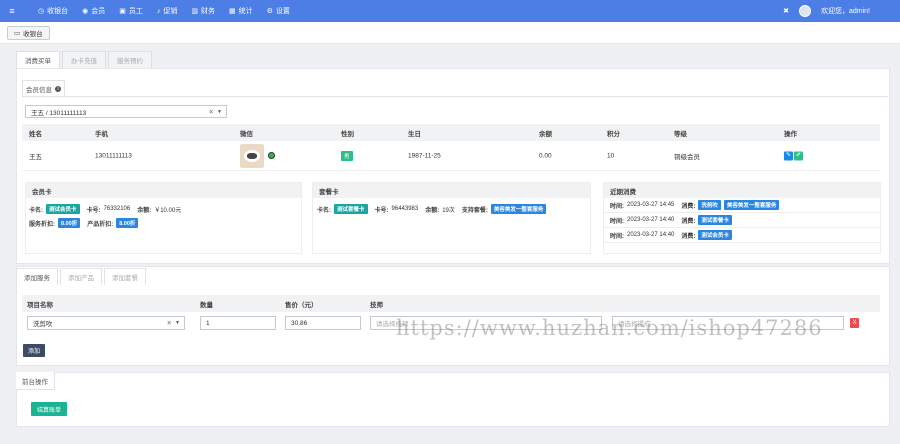  What do you see at coordinates (252, 155) in the screenshot?
I see `wechat-avatar` at bounding box center [252, 155].